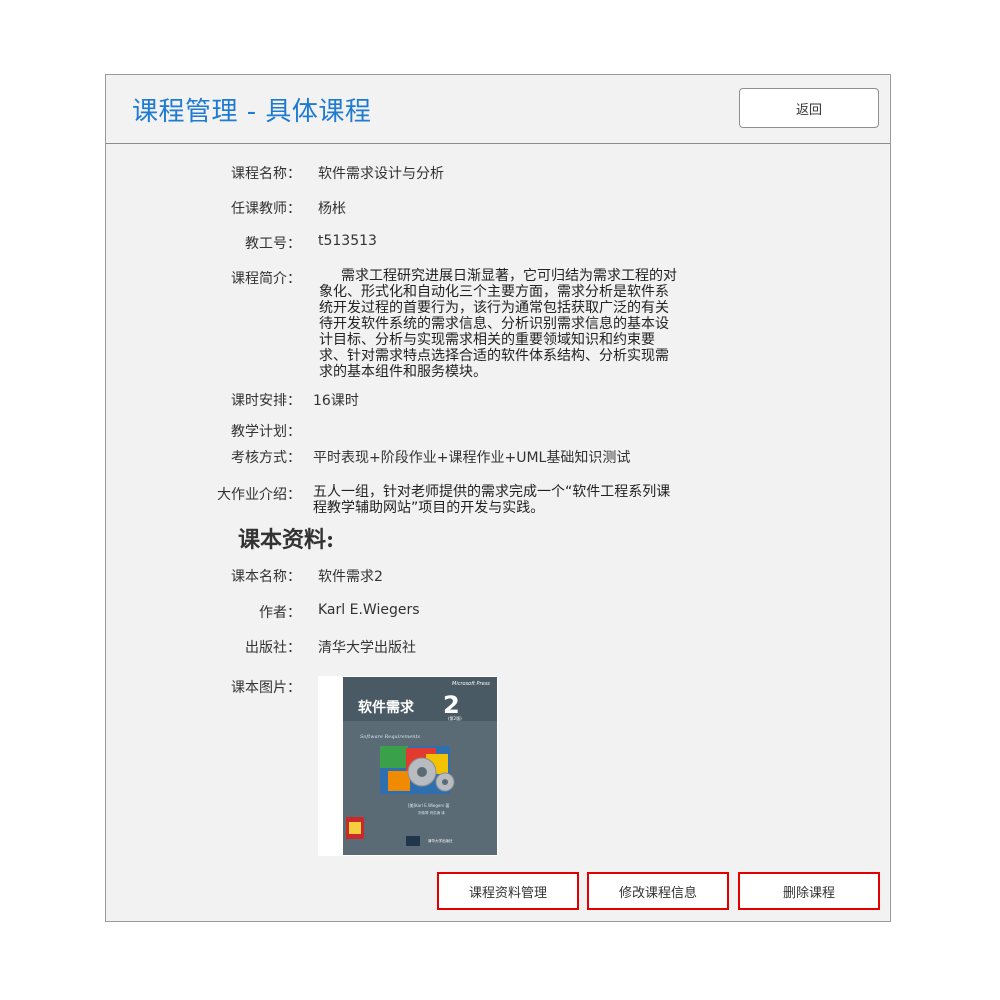 This screenshot has height=1000, width=1000. What do you see at coordinates (809, 108) in the screenshot?
I see `back-button: 返回` at bounding box center [809, 108].